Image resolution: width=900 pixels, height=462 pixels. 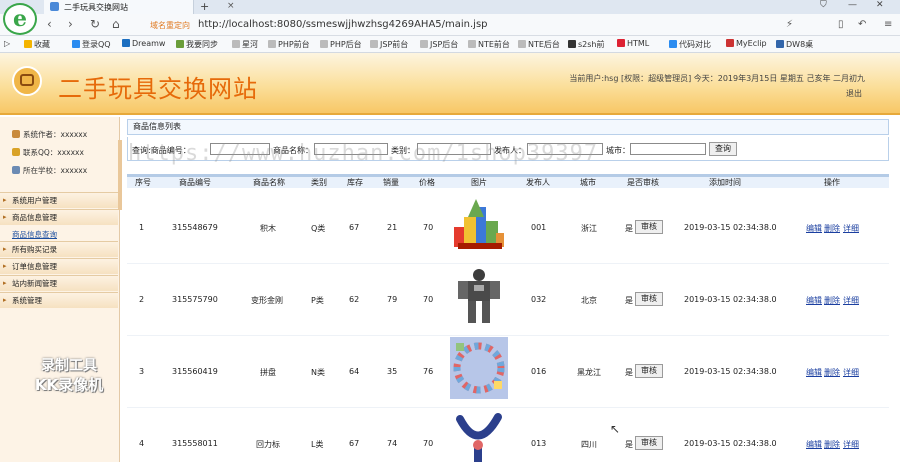 What do you see at coordinates (539, 44) in the screenshot?
I see `bookmark-item: NTE后台` at bounding box center [539, 44].